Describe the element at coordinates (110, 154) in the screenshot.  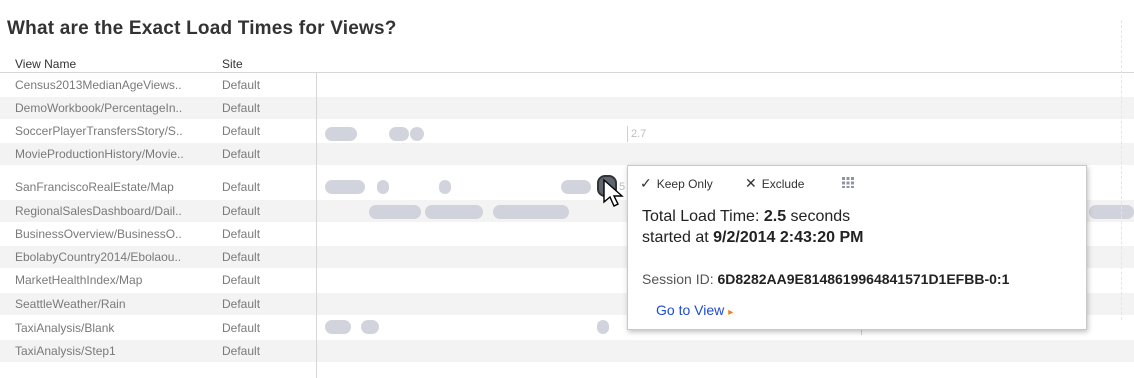
I see `view-name-cell: MovieProductionHistory/Movie..` at that location.